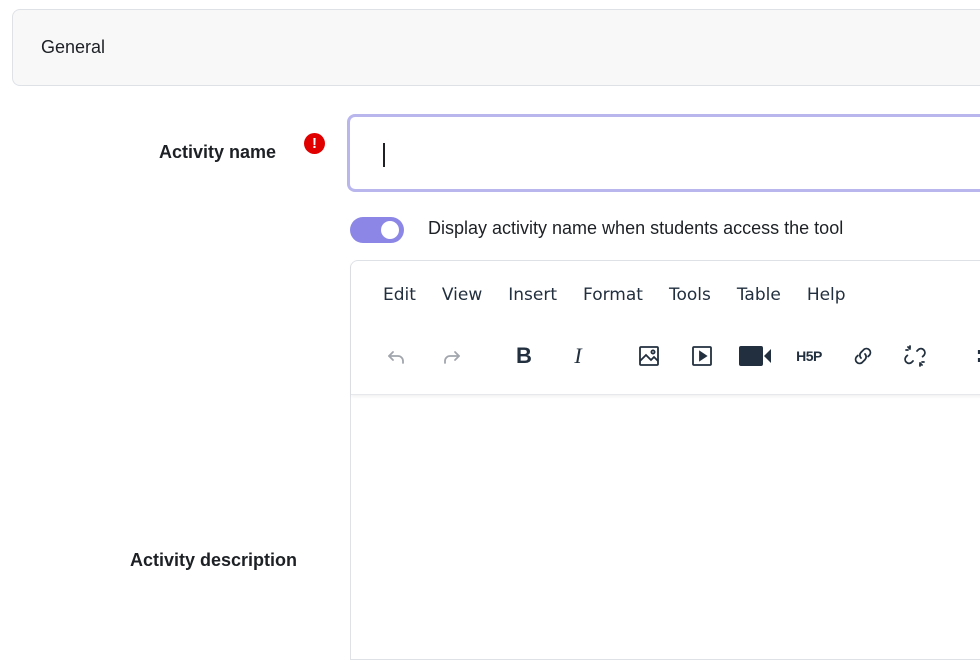  What do you see at coordinates (578, 356) in the screenshot?
I see `italic-icon: I` at bounding box center [578, 356].